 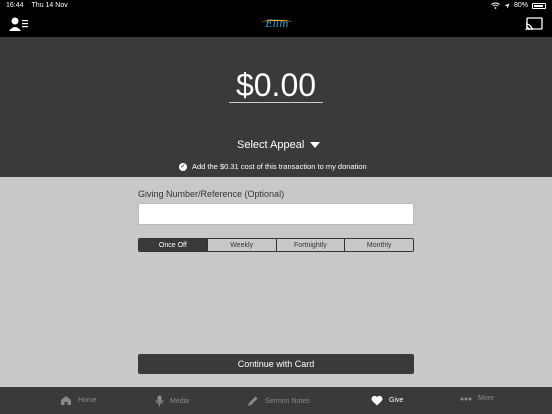 What do you see at coordinates (211, 194) in the screenshot?
I see `reference-label: Giving Number/Reference (Optional)` at bounding box center [211, 194].